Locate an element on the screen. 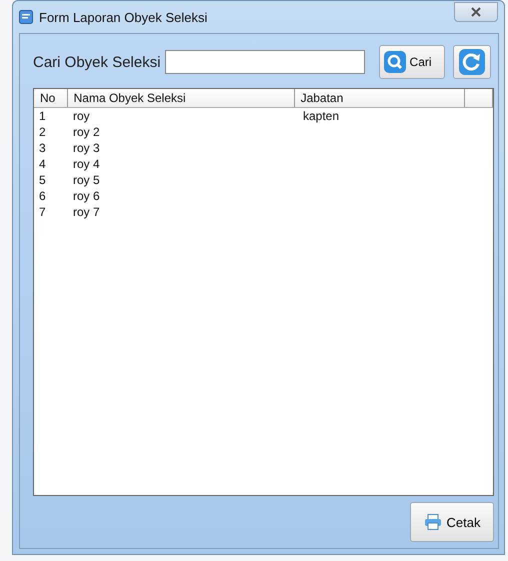 The width and height of the screenshot is (508, 561). refresh-button is located at coordinates (471, 62).